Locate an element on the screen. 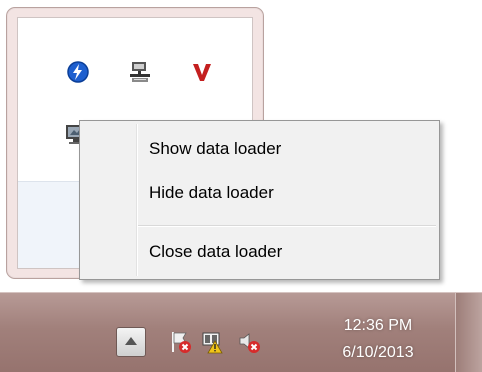 Image resolution: width=482 pixels, height=372 pixels. show-hidden-icons-button is located at coordinates (131, 342).